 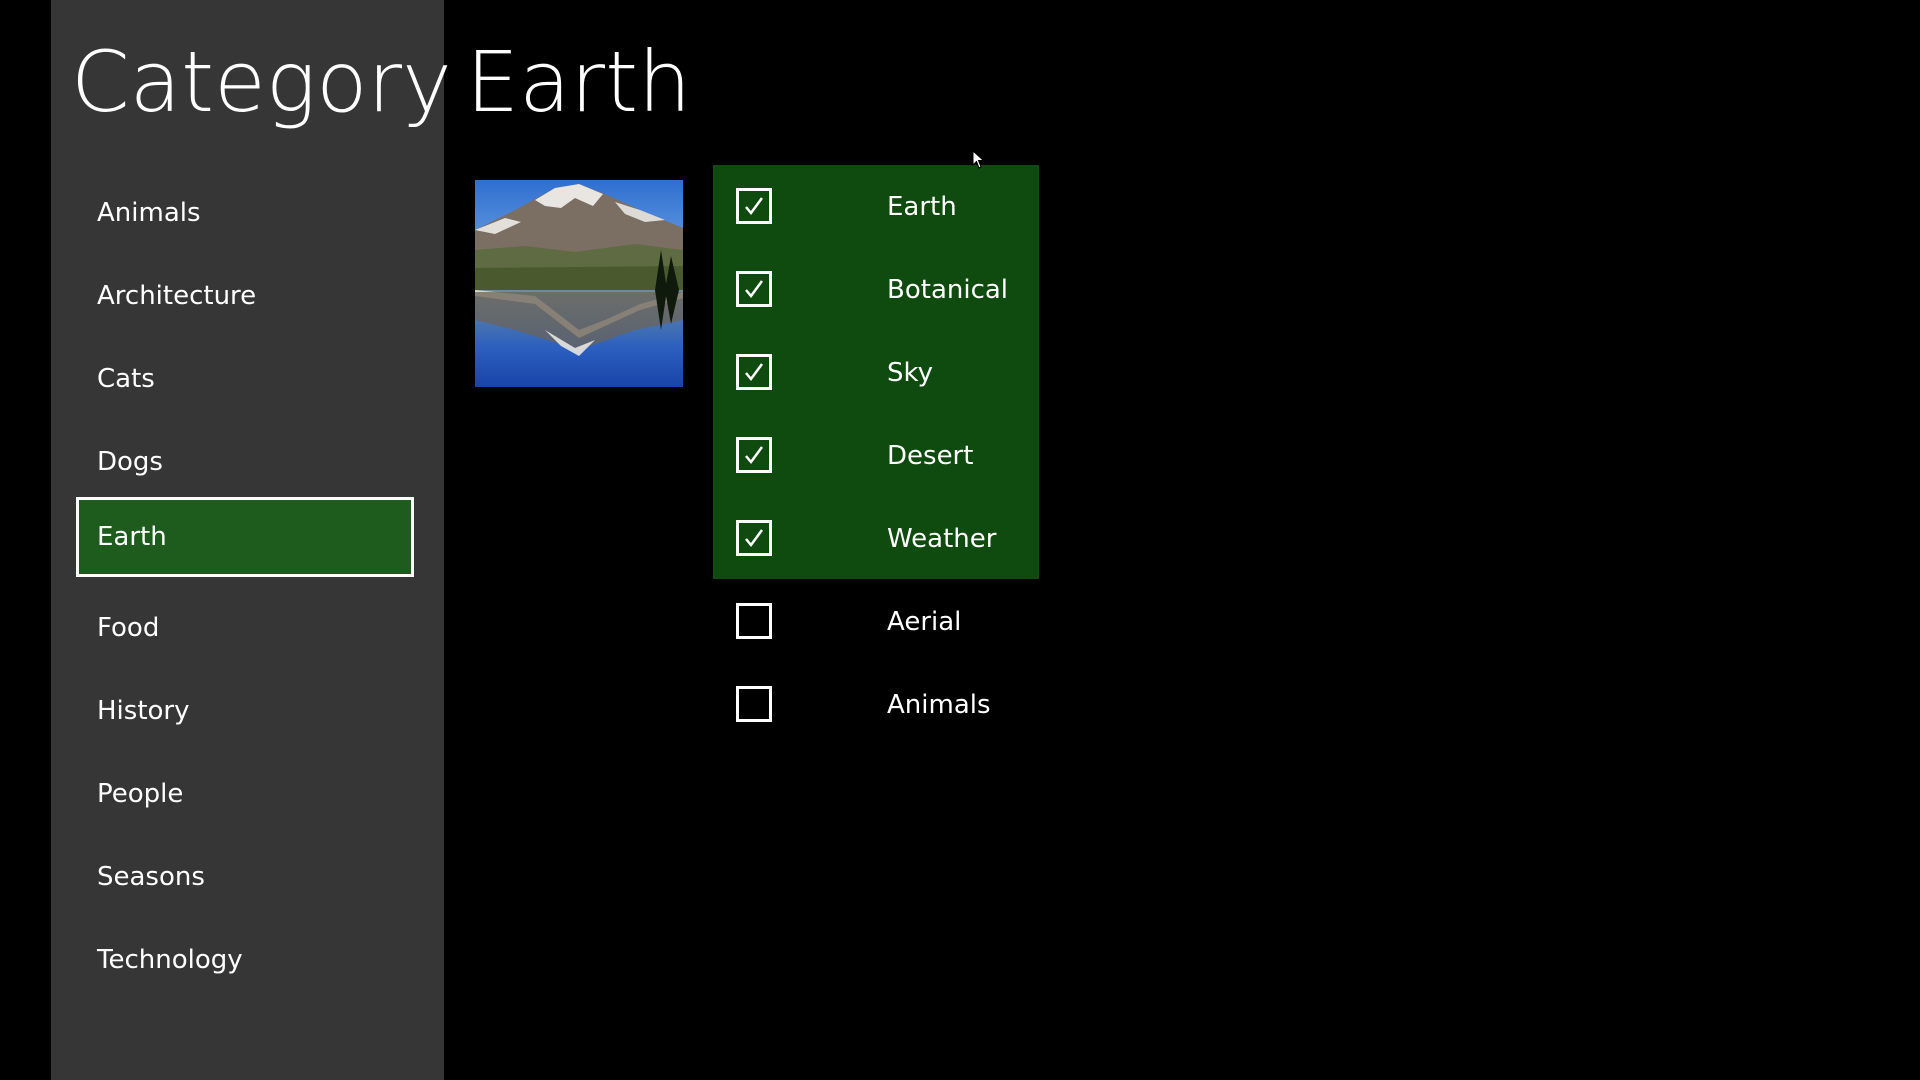 I want to click on tag-row-animals: Animals, so click(x=876, y=704).